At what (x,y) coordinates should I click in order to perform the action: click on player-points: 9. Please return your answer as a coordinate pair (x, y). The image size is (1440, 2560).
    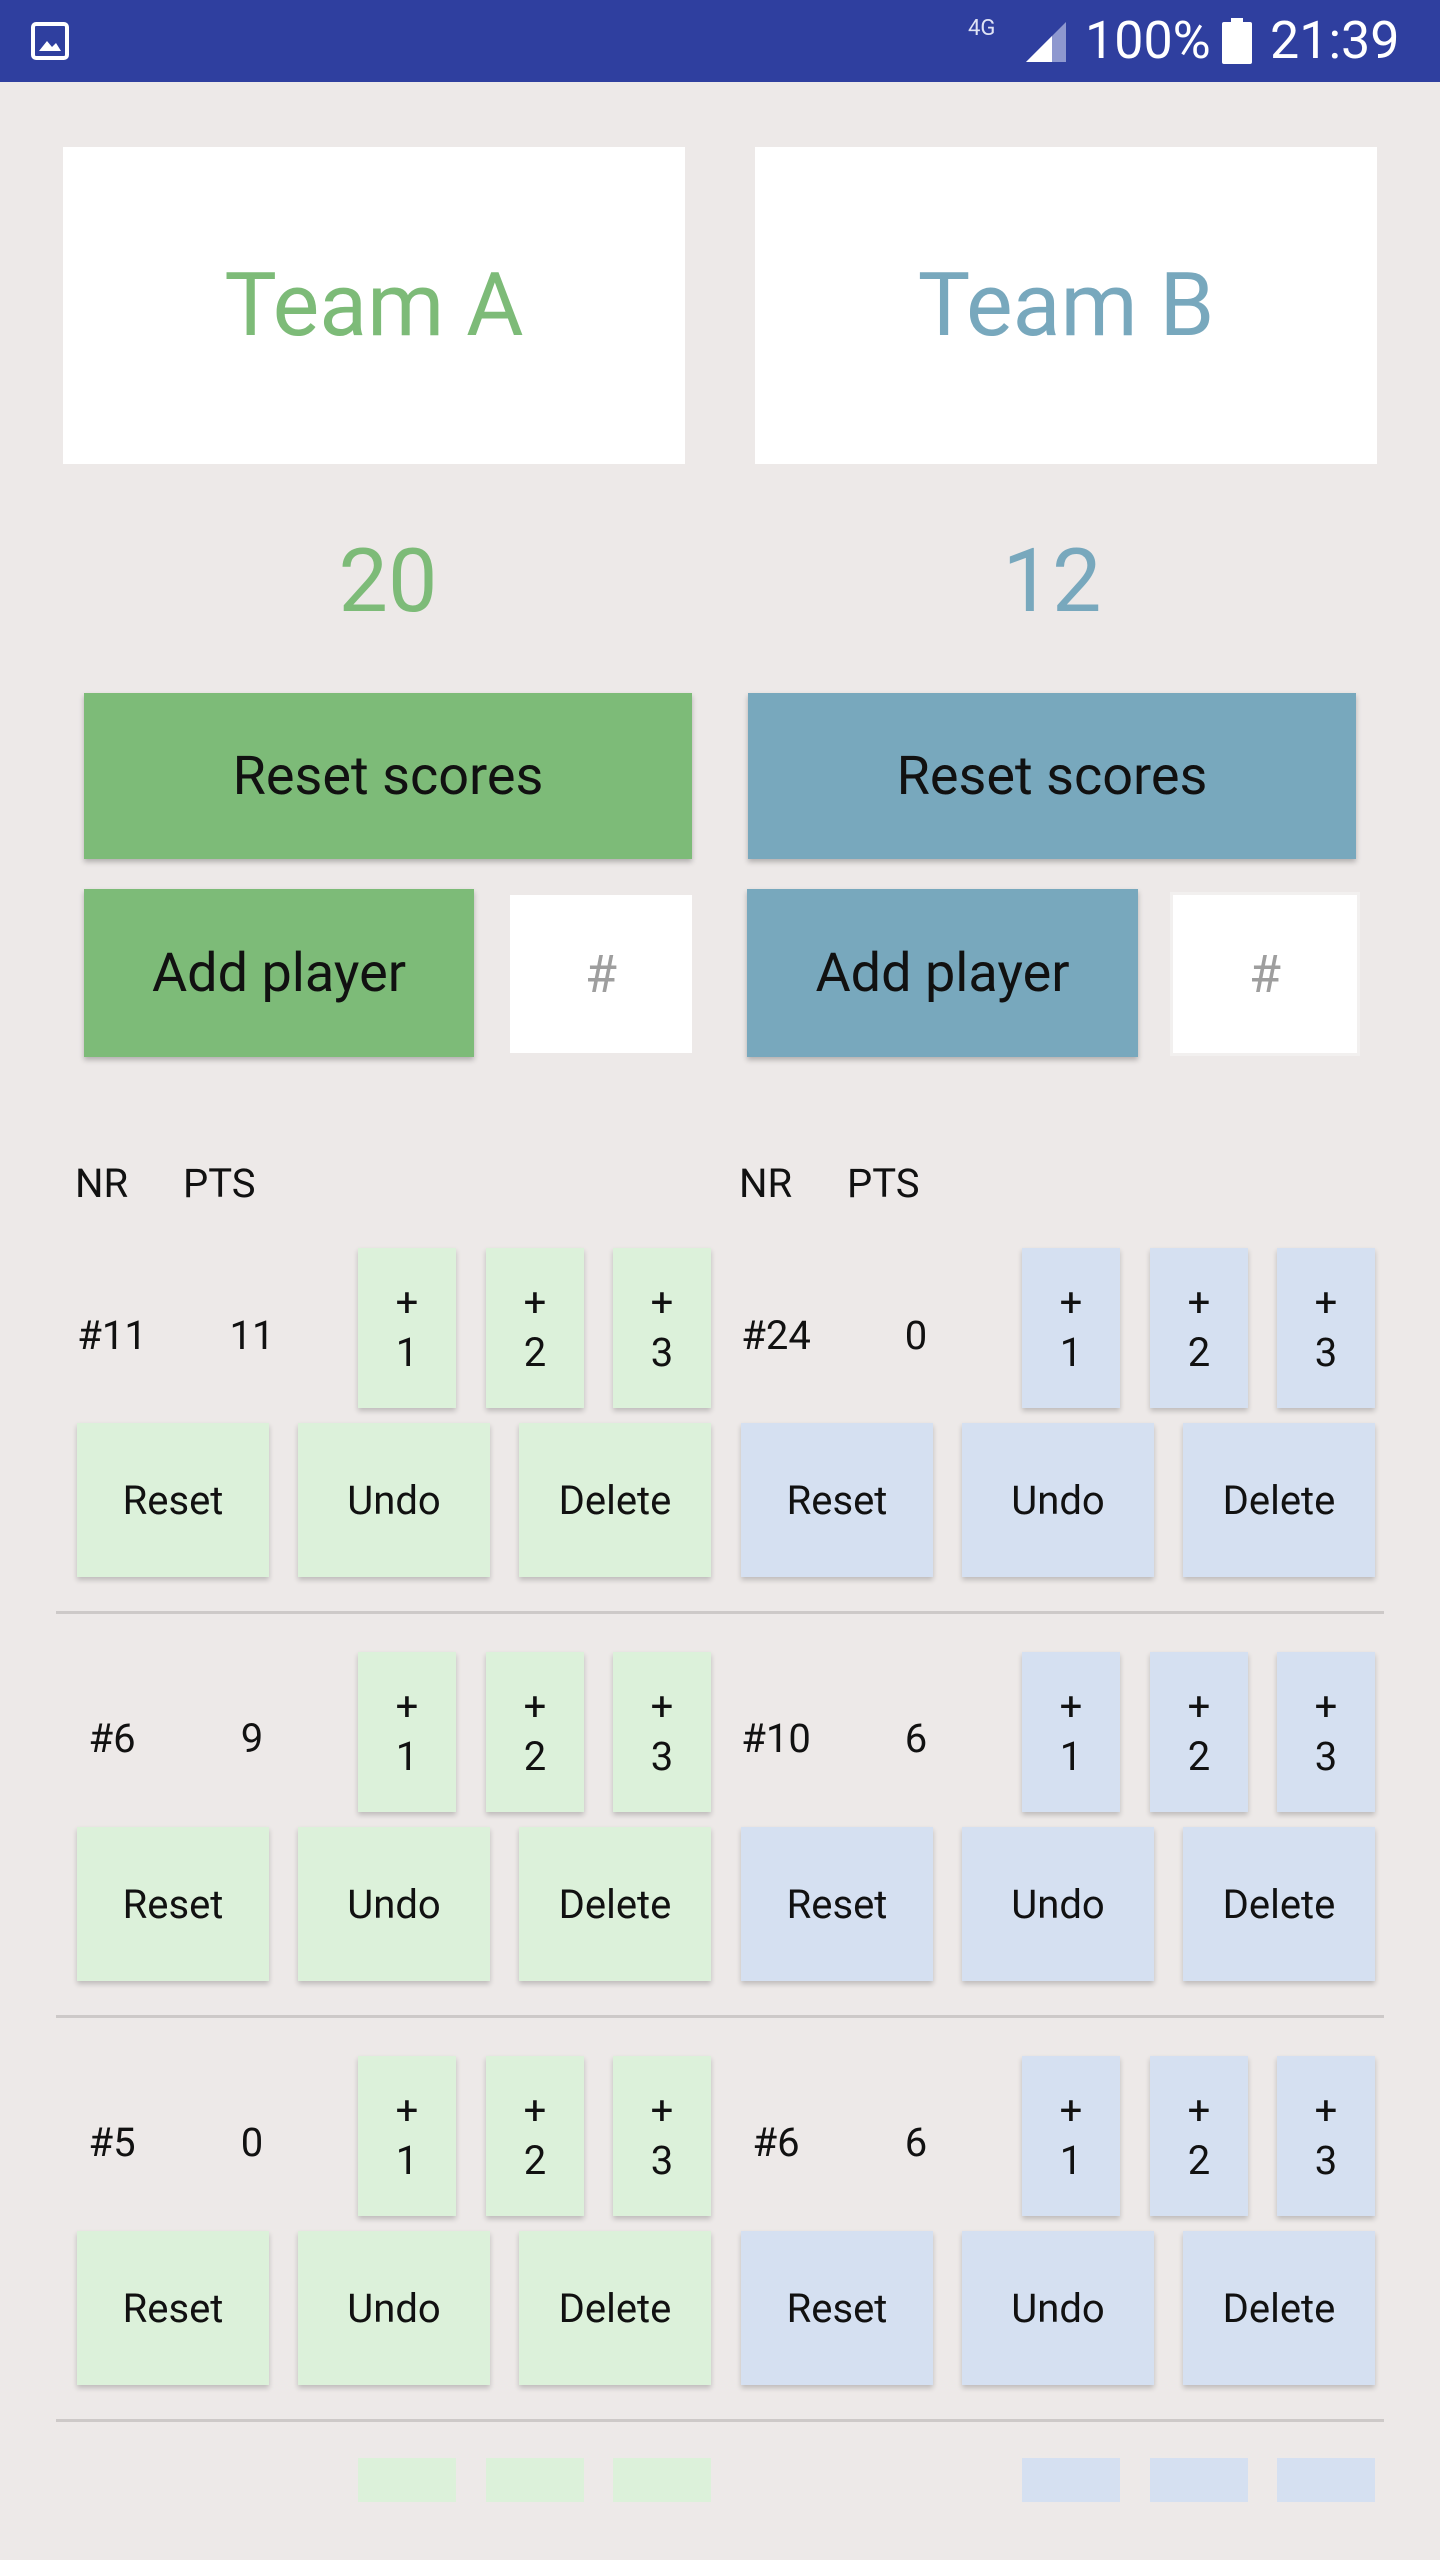
    Looking at the image, I should click on (252, 1738).